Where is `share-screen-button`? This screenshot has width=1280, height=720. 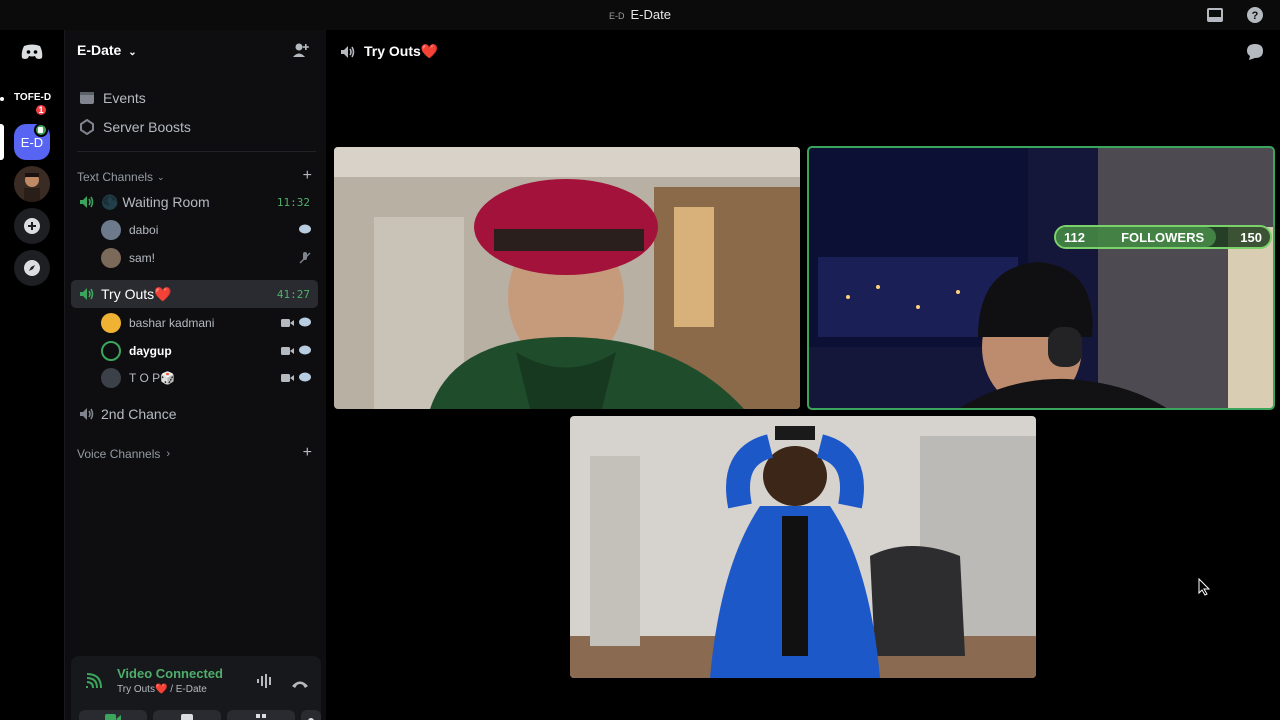 share-screen-button is located at coordinates (187, 715).